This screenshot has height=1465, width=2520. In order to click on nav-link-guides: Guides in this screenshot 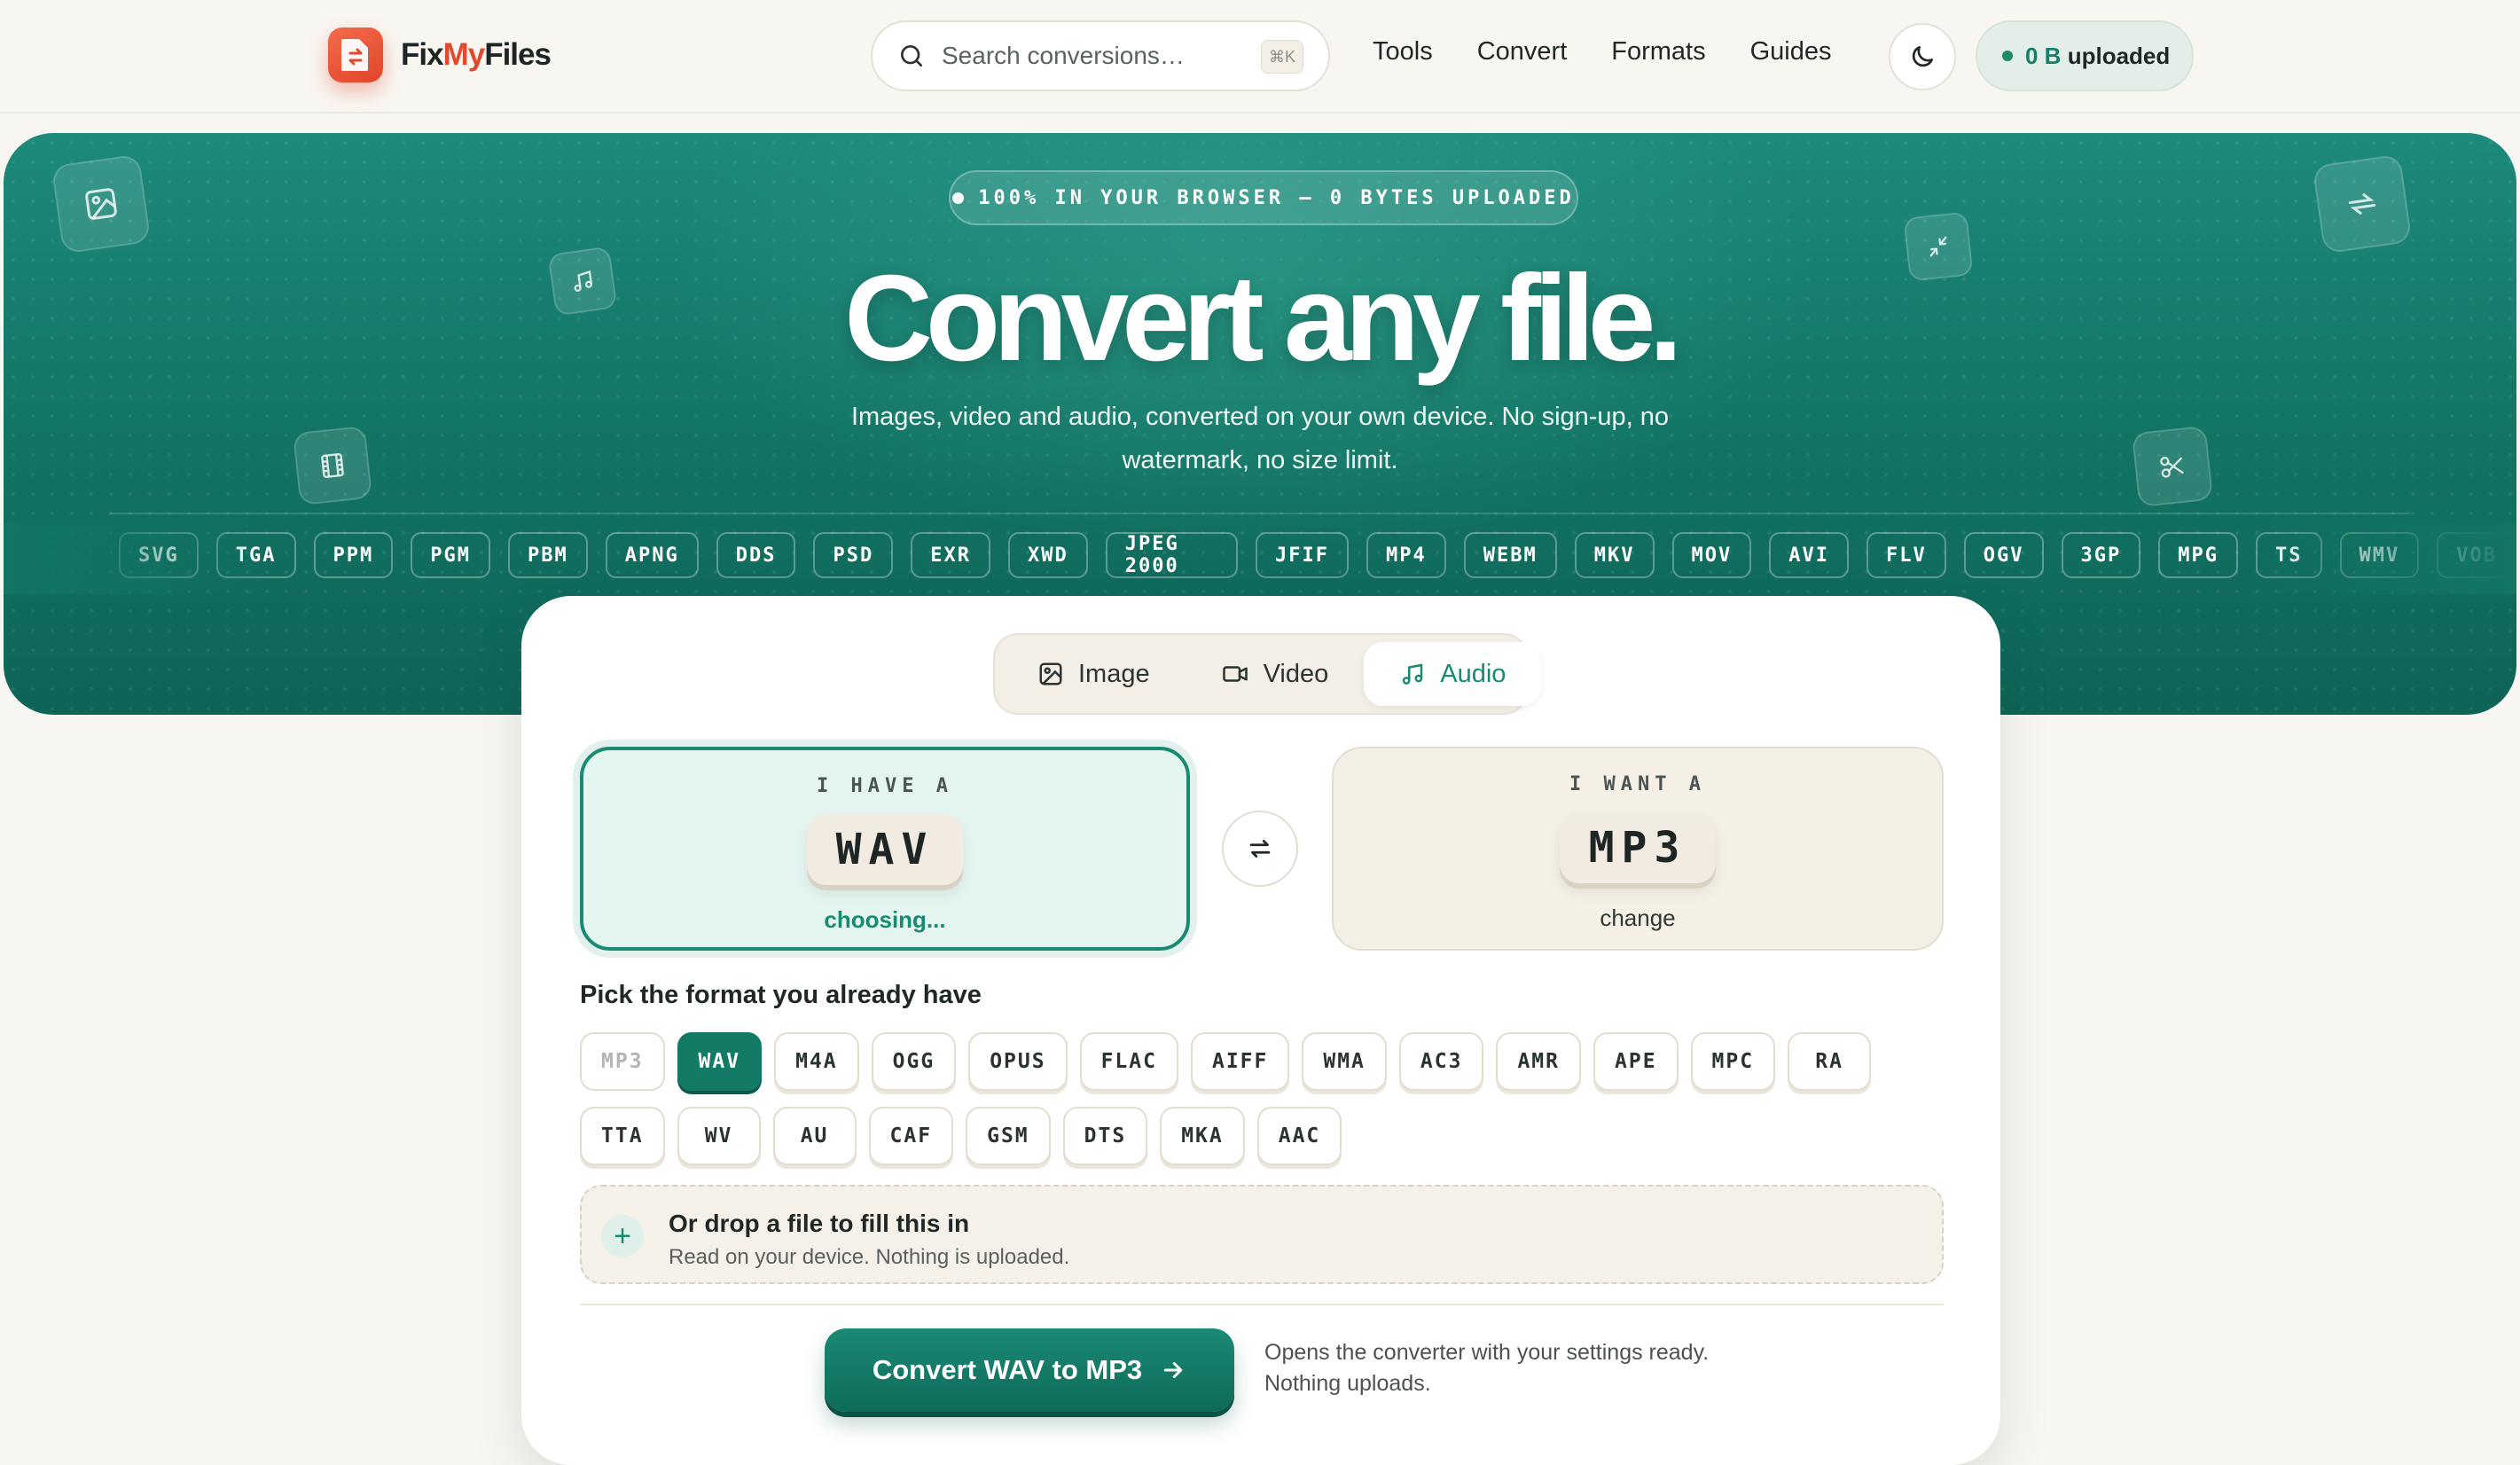, I will do `click(1791, 52)`.